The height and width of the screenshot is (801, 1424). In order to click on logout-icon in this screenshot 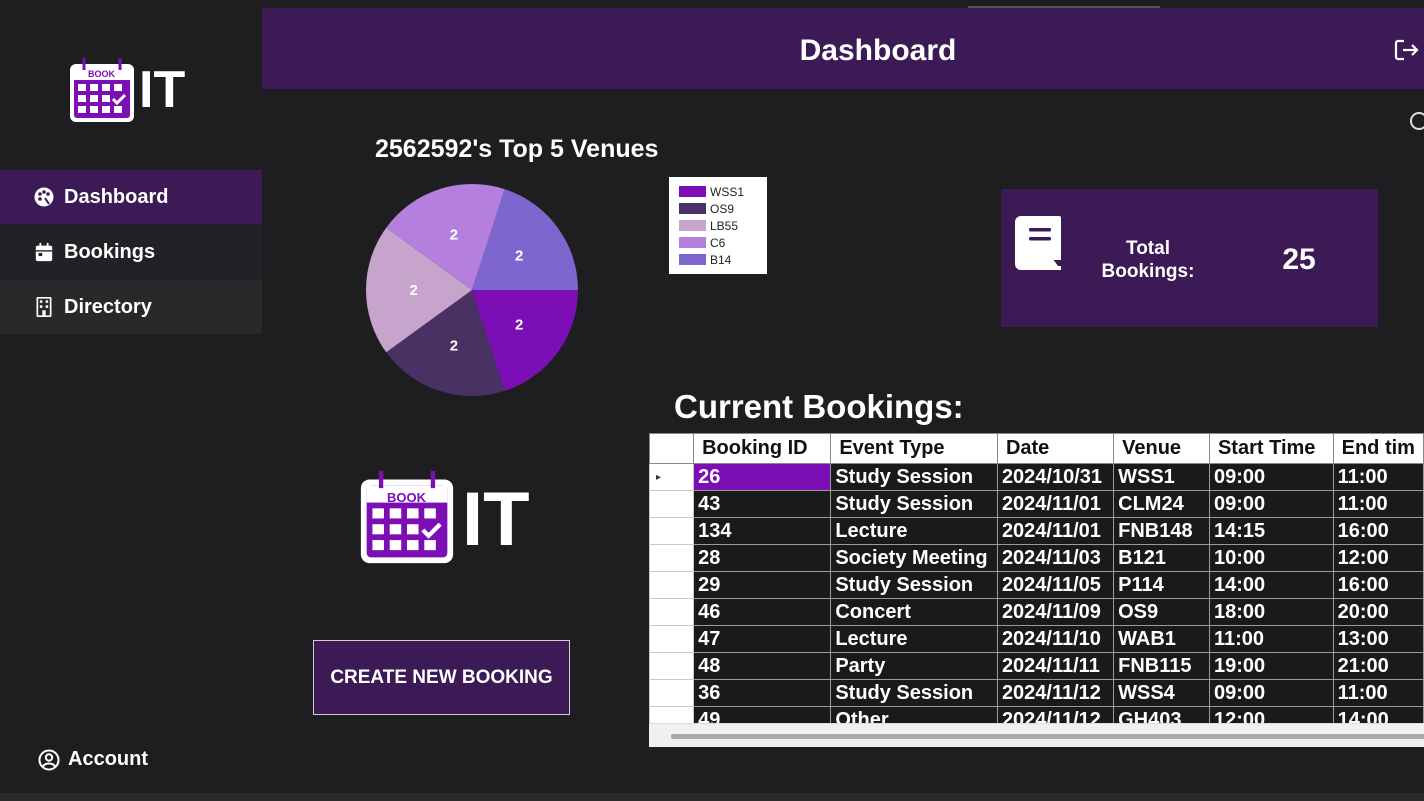, I will do `click(1407, 50)`.